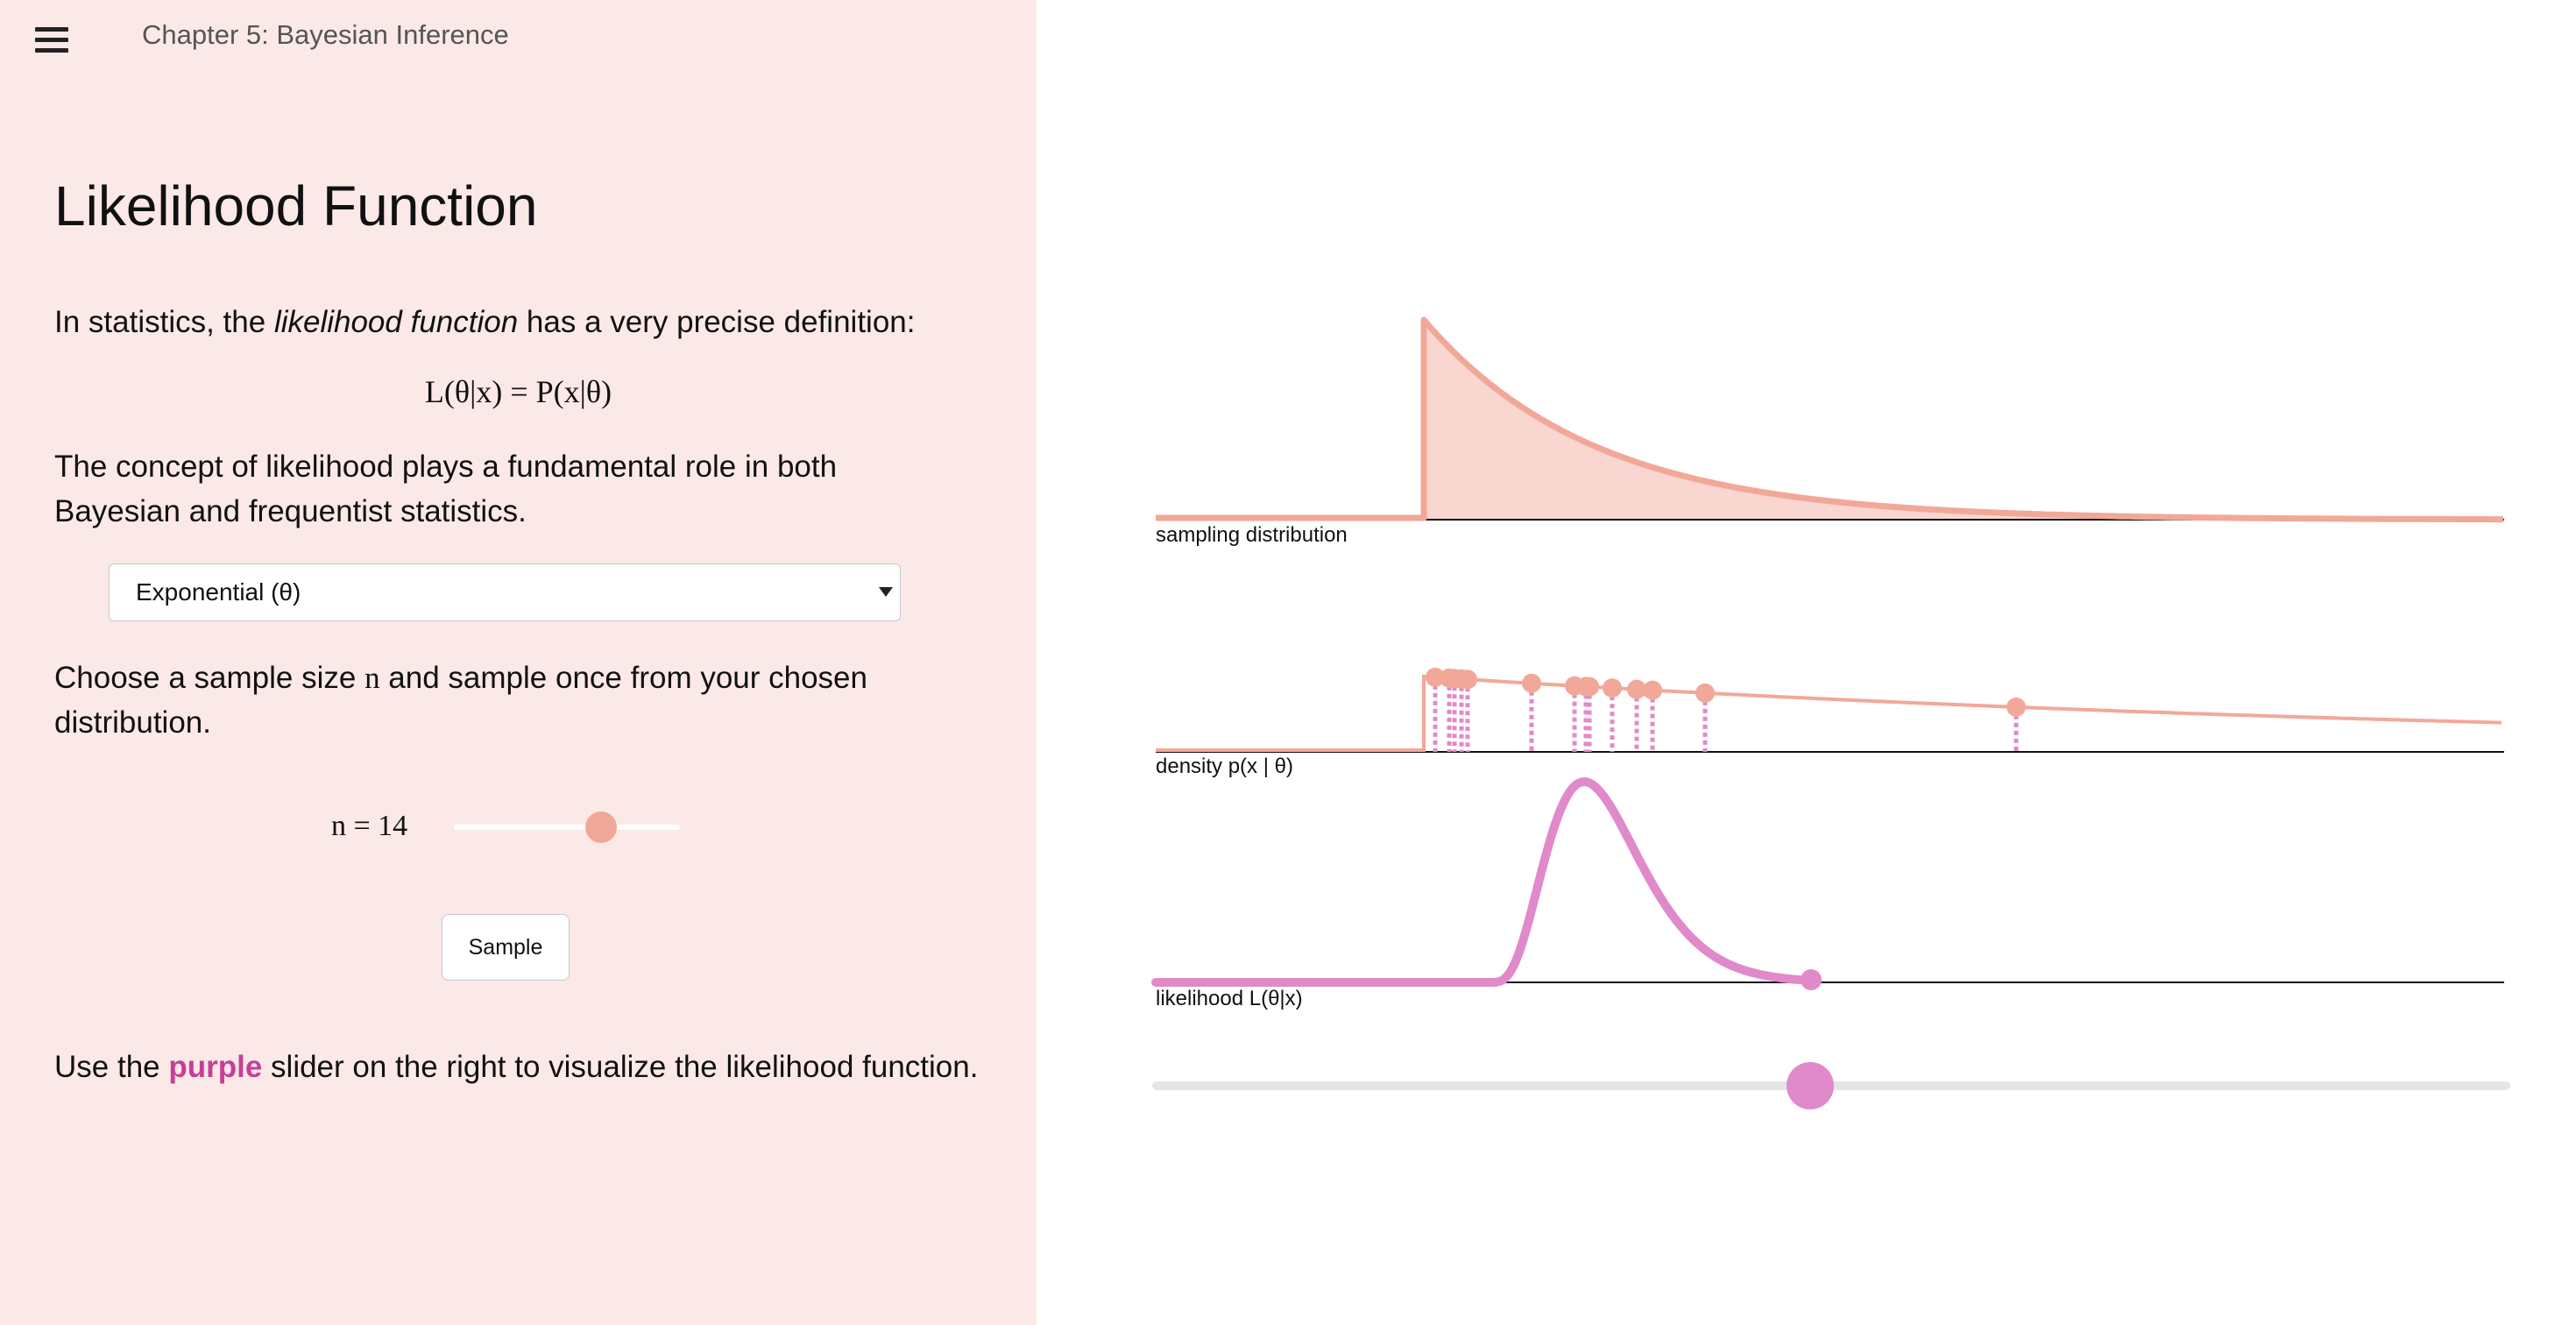 This screenshot has width=2576, height=1325. What do you see at coordinates (1224, 766) in the screenshot?
I see `density-label: density p(x | θ)` at bounding box center [1224, 766].